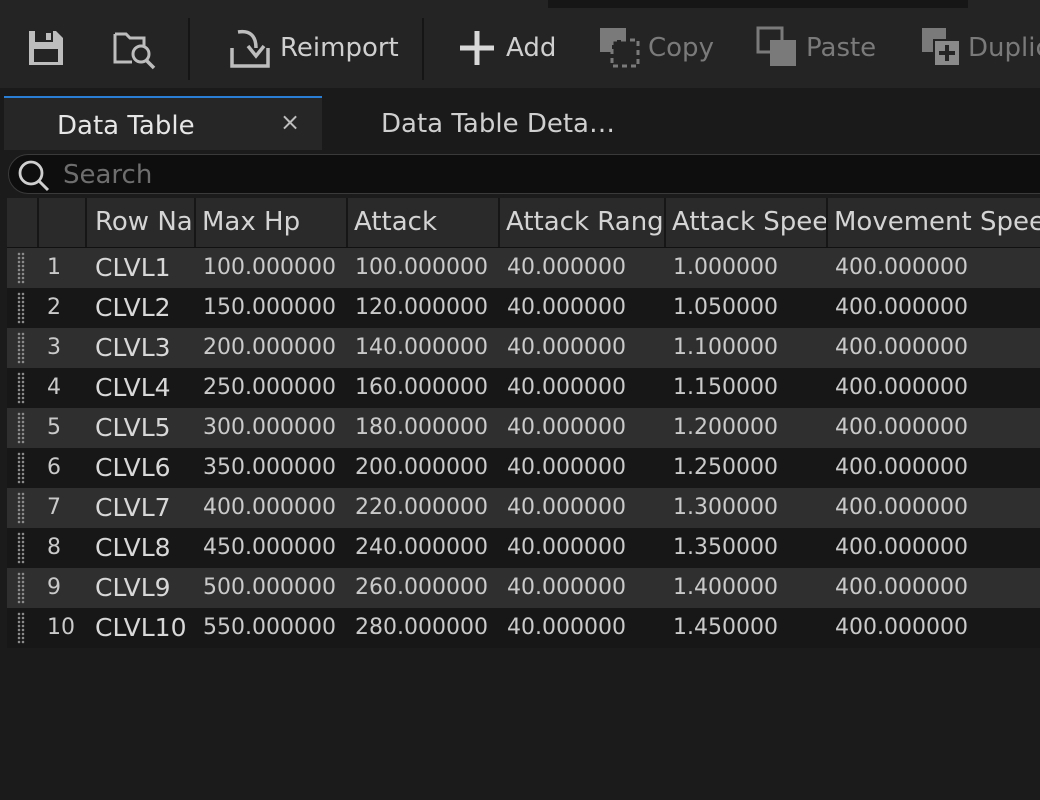 This screenshot has height=800, width=1040. Describe the element at coordinates (421, 307) in the screenshot. I see `attack-cell: 120.000000` at that location.